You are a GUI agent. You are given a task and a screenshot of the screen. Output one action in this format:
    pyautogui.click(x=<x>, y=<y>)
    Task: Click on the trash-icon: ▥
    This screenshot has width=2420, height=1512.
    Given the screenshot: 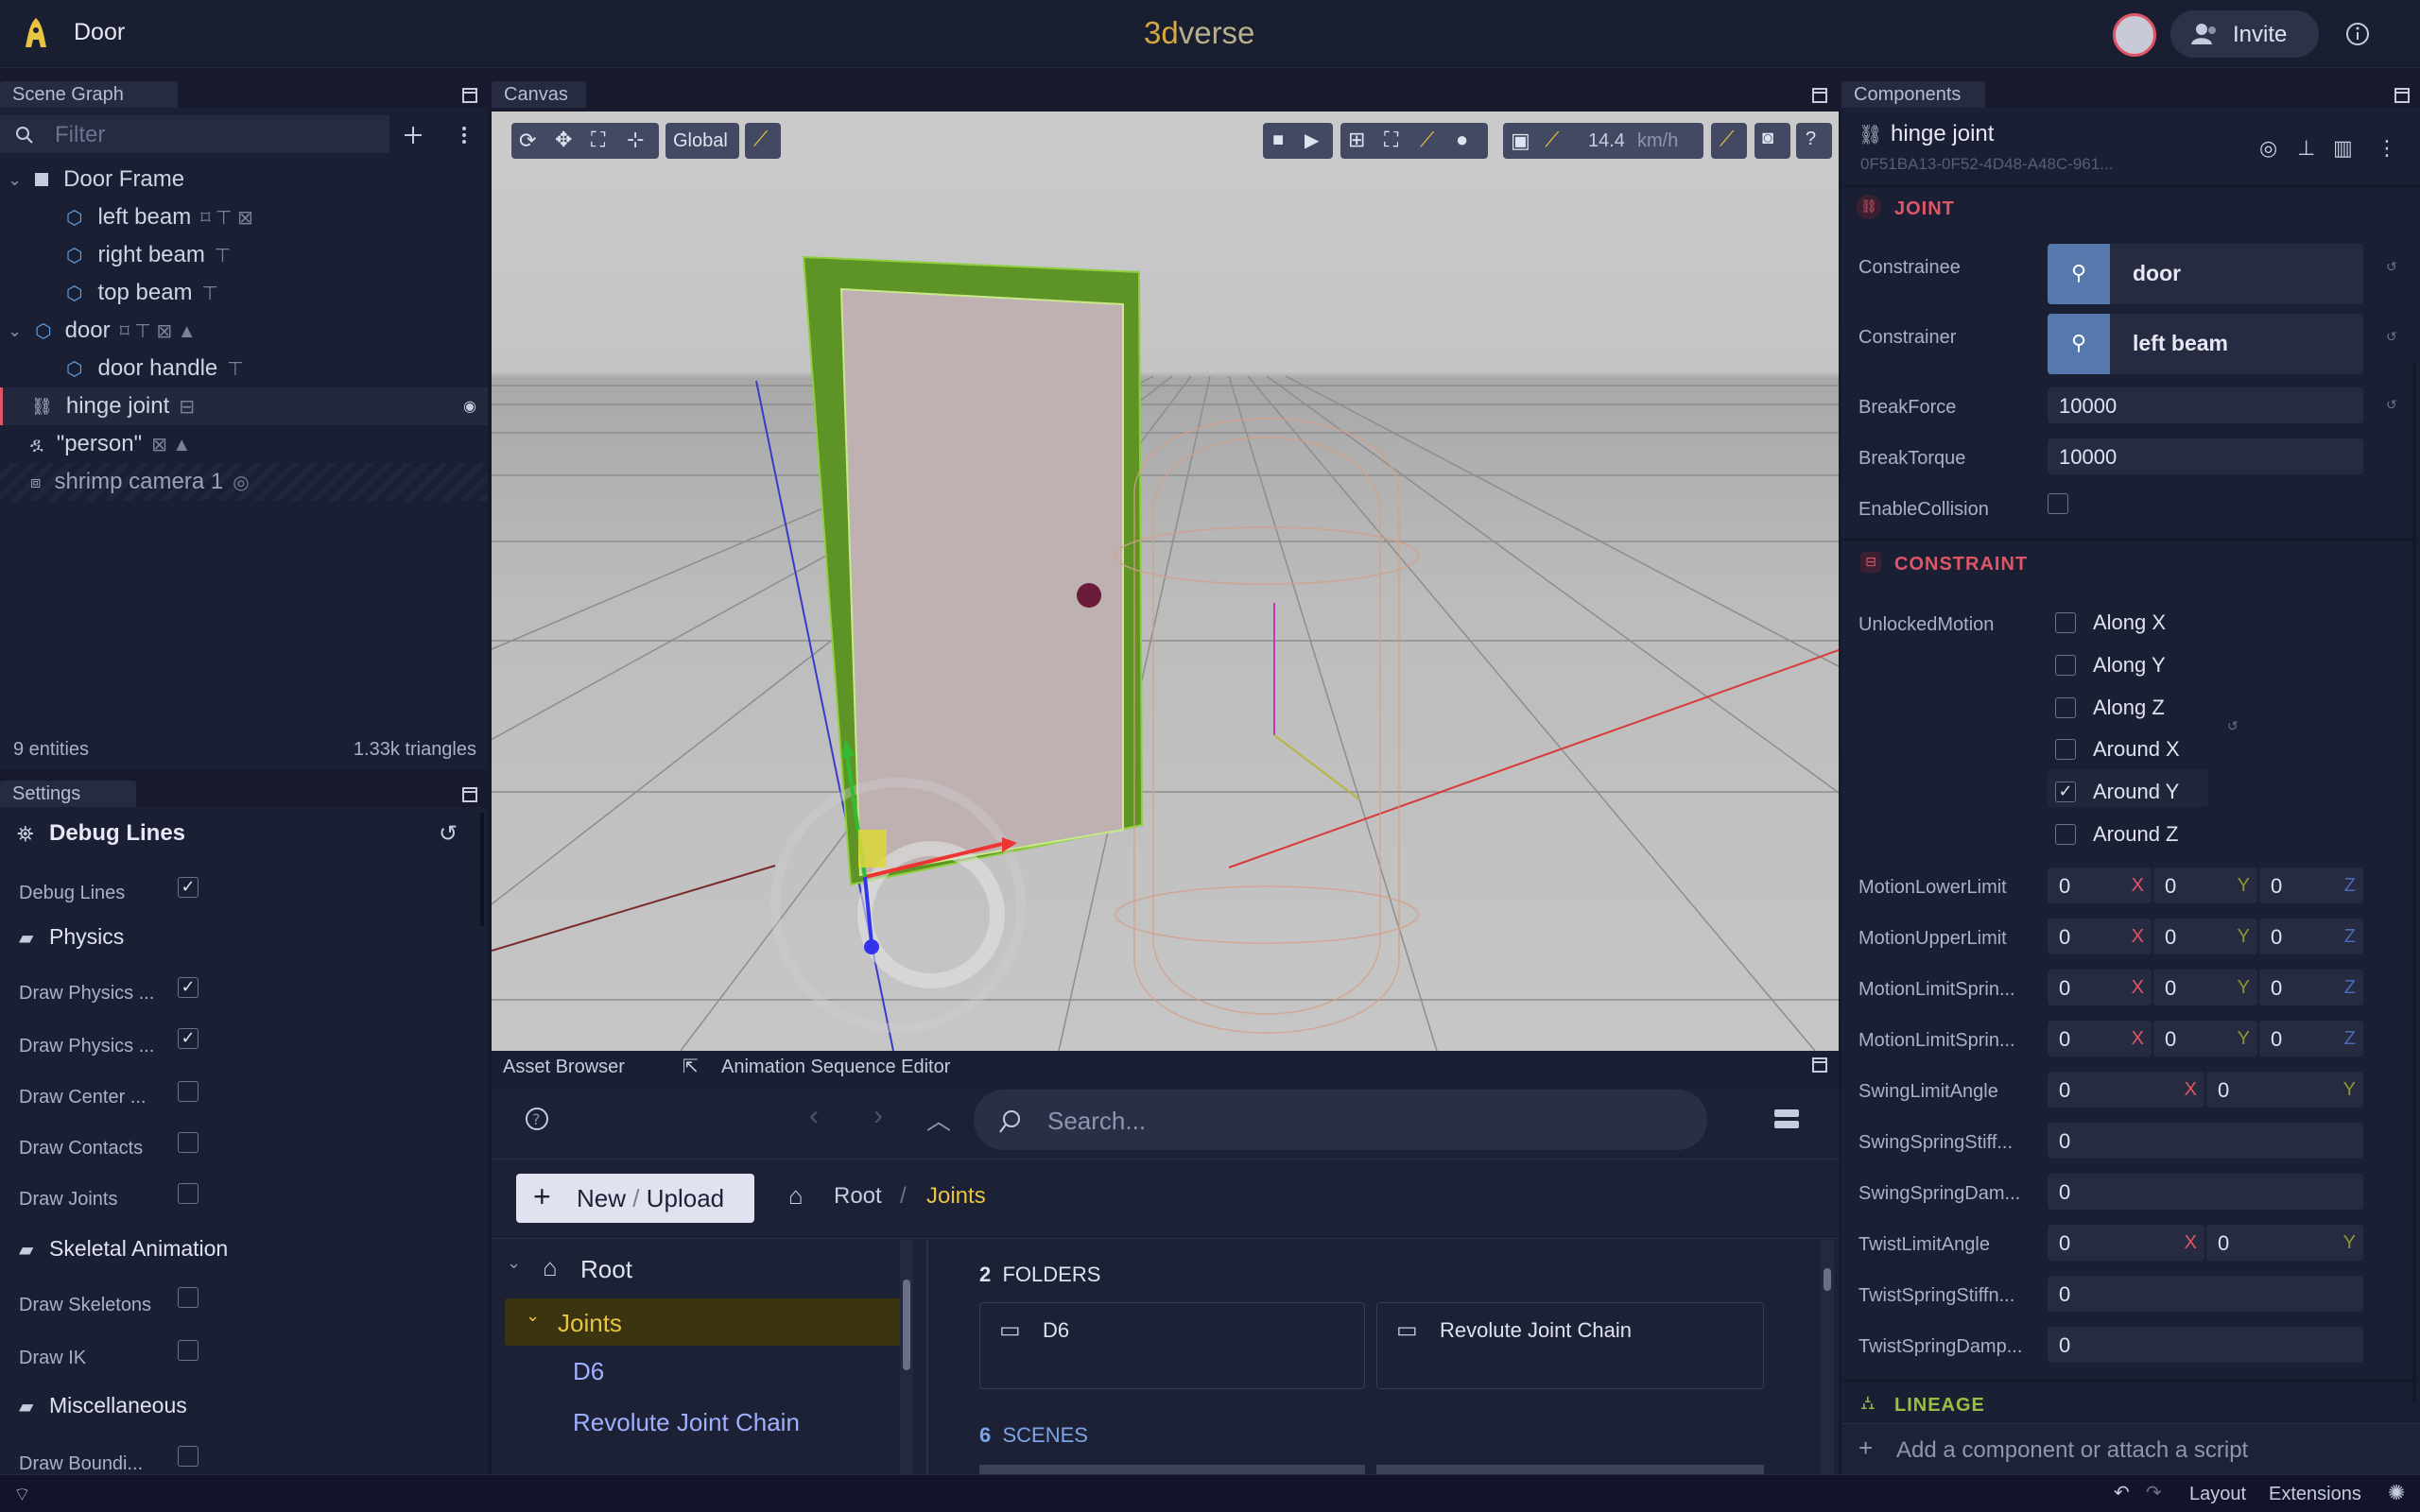 What is the action you would take?
    pyautogui.click(x=2343, y=148)
    